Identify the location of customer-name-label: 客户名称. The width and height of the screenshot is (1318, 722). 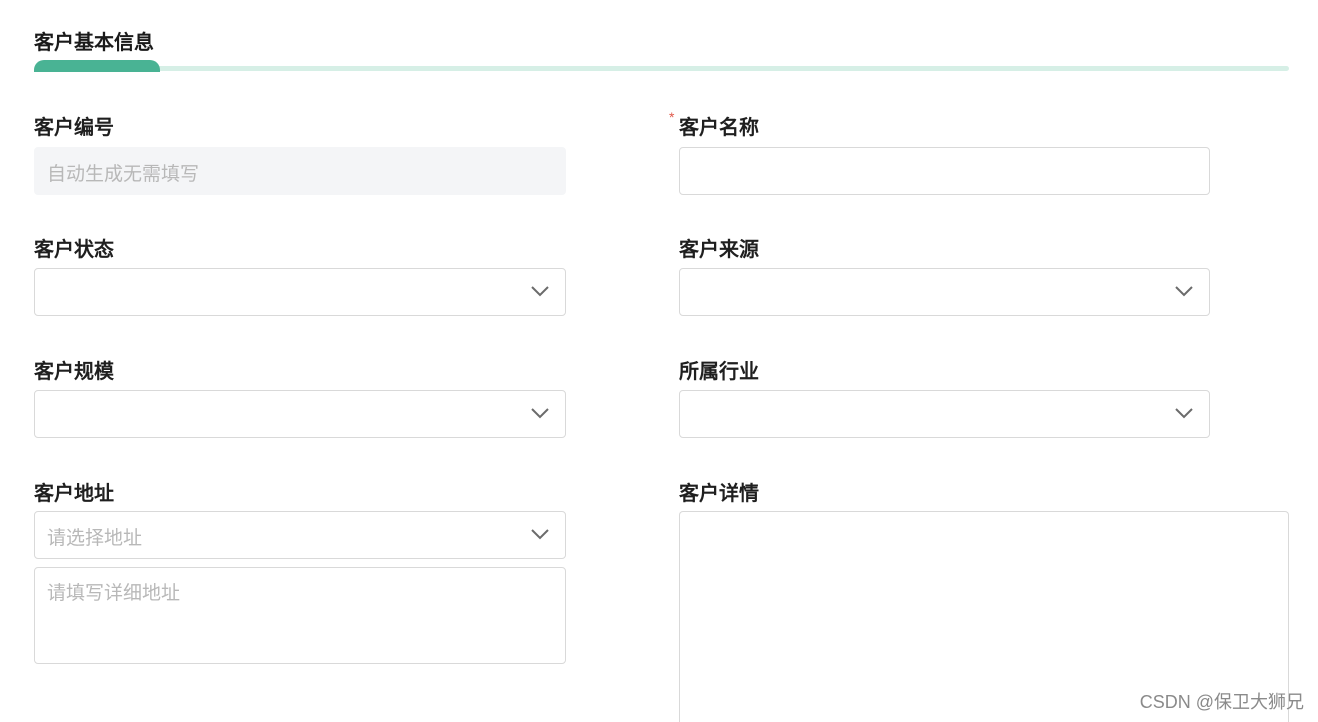
(719, 128).